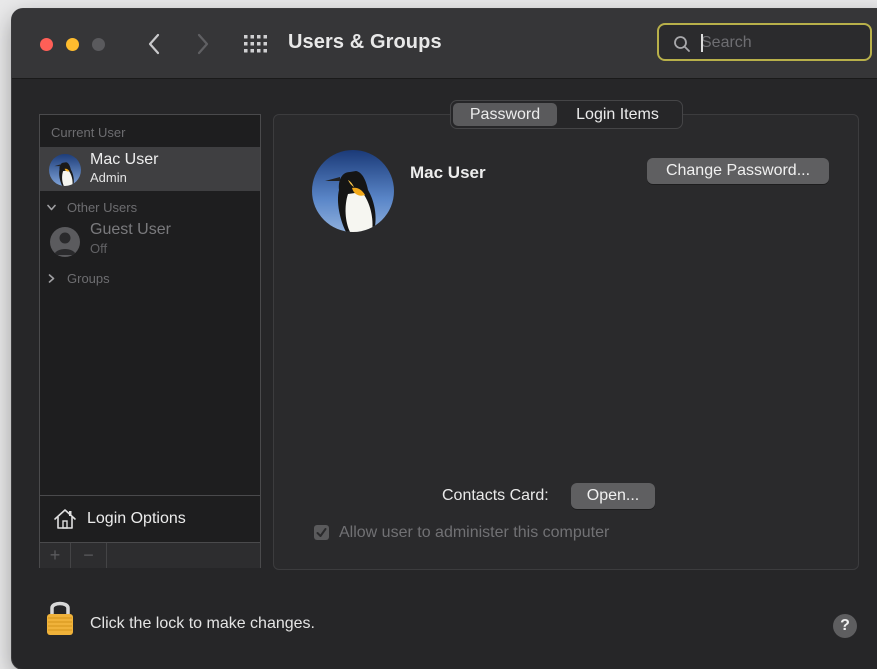 The image size is (877, 669). What do you see at coordinates (150, 555) in the screenshot?
I see `sidebar-footer: + −` at bounding box center [150, 555].